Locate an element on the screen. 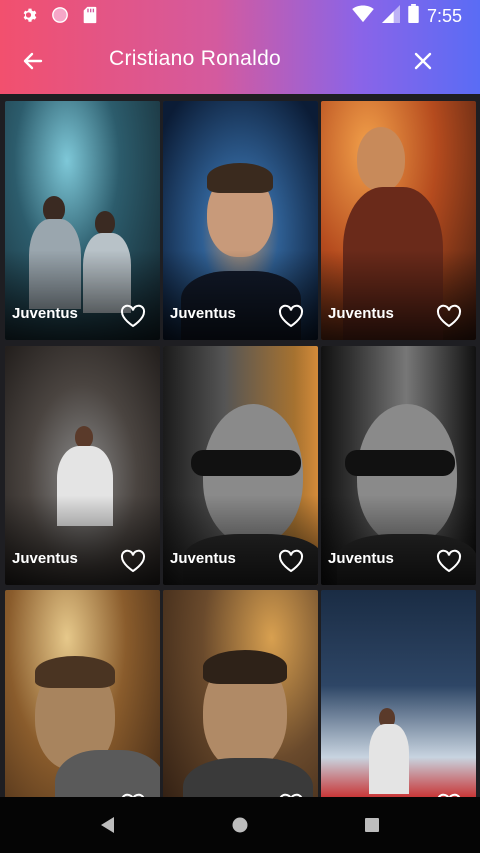 The height and width of the screenshot is (853, 480). system-nav-bar is located at coordinates (240, 825).